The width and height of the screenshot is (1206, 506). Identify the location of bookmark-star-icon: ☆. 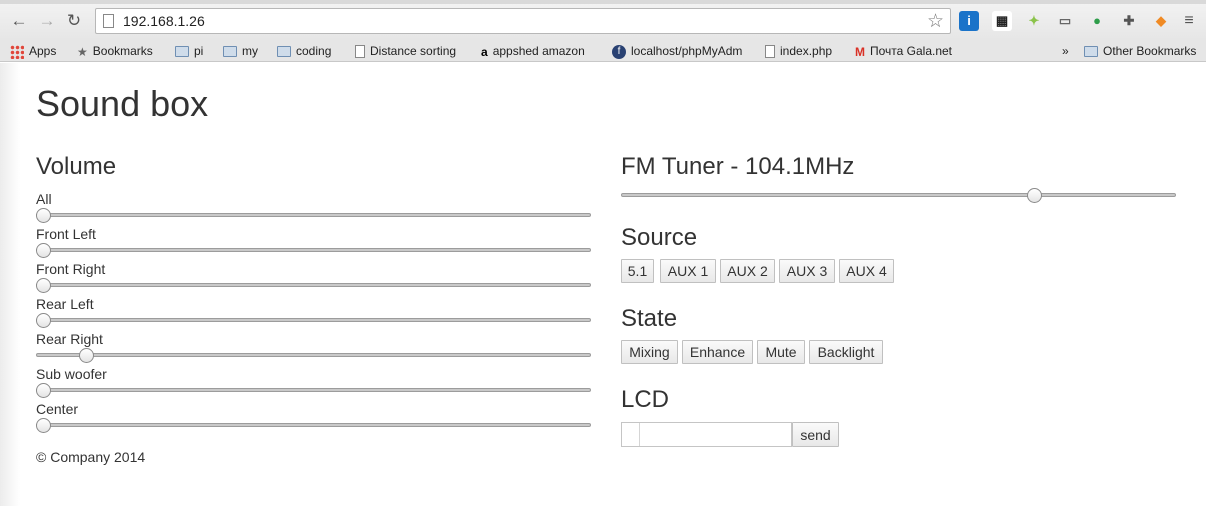
(935, 21).